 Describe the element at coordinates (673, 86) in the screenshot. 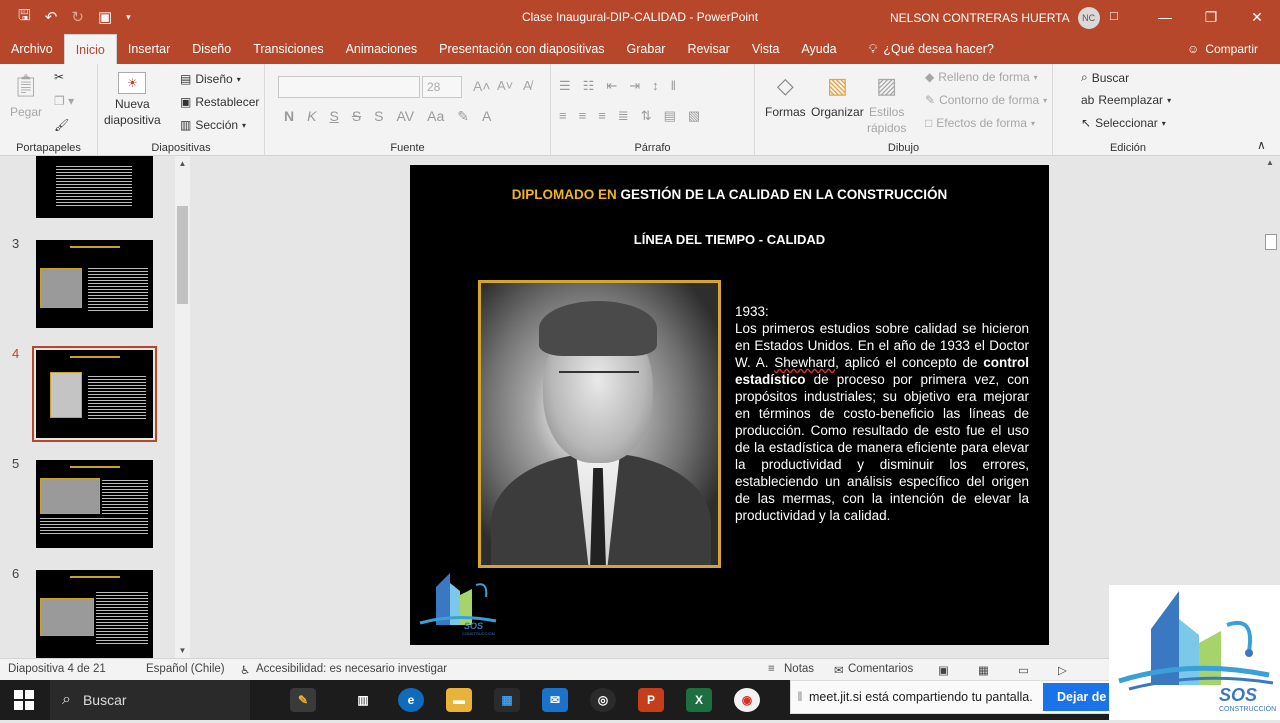

I see `columns-icon: ‖` at that location.